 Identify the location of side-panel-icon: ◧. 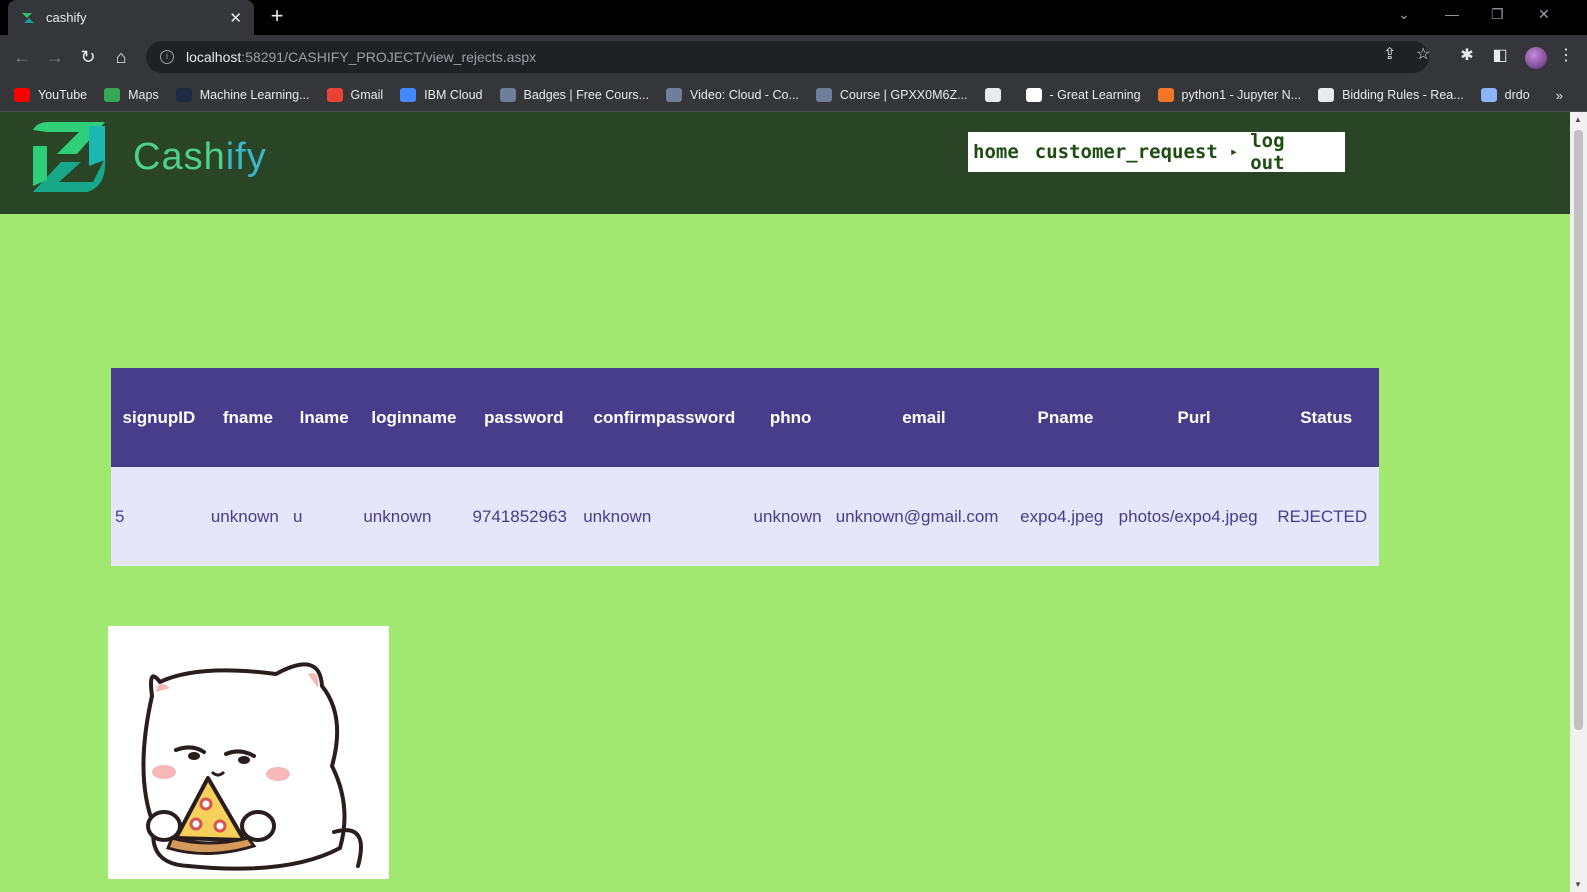
(1500, 56).